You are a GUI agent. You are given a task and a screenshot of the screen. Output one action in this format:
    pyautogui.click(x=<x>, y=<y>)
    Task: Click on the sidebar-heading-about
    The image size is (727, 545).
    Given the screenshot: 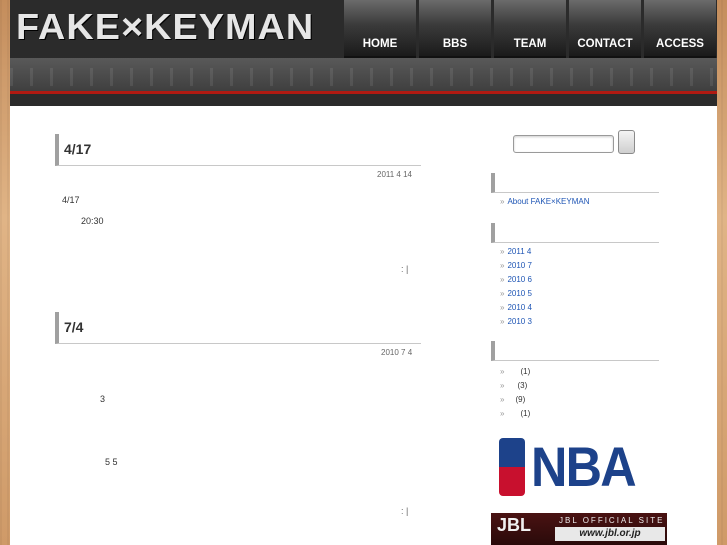 What is the action you would take?
    pyautogui.click(x=575, y=183)
    